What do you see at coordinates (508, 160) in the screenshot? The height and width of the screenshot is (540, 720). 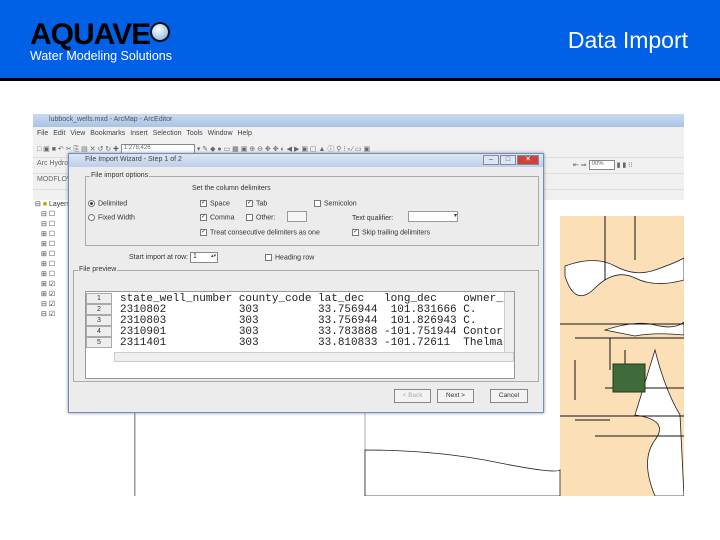 I see `maximize-button: □` at bounding box center [508, 160].